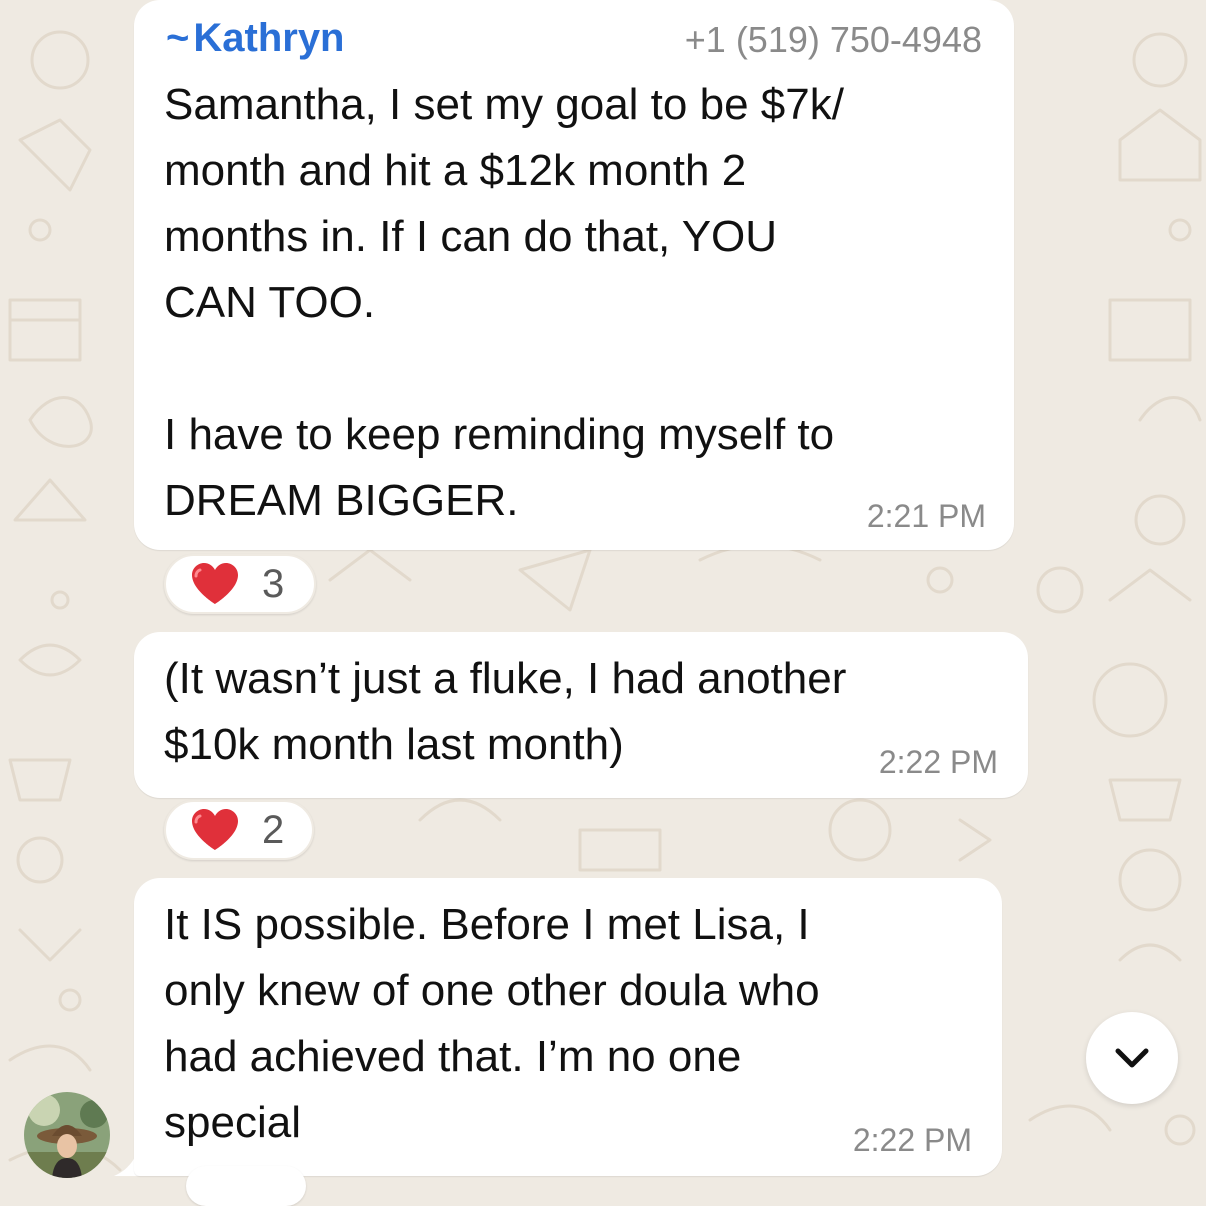 The height and width of the screenshot is (1206, 1206). Describe the element at coordinates (246, 1186) in the screenshot. I see `message-reaction` at that location.